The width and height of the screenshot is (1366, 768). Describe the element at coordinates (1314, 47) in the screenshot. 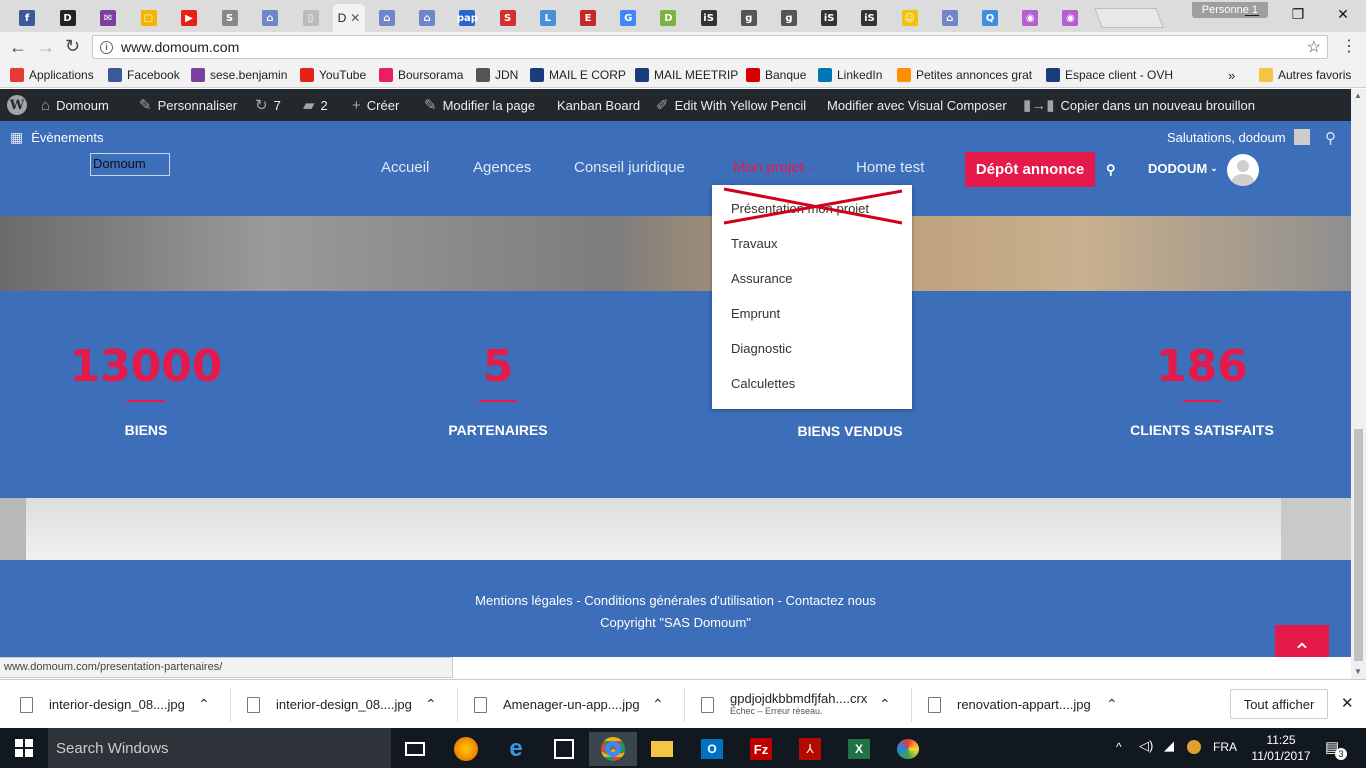

I see `bookmark-star-icon: ☆` at that location.